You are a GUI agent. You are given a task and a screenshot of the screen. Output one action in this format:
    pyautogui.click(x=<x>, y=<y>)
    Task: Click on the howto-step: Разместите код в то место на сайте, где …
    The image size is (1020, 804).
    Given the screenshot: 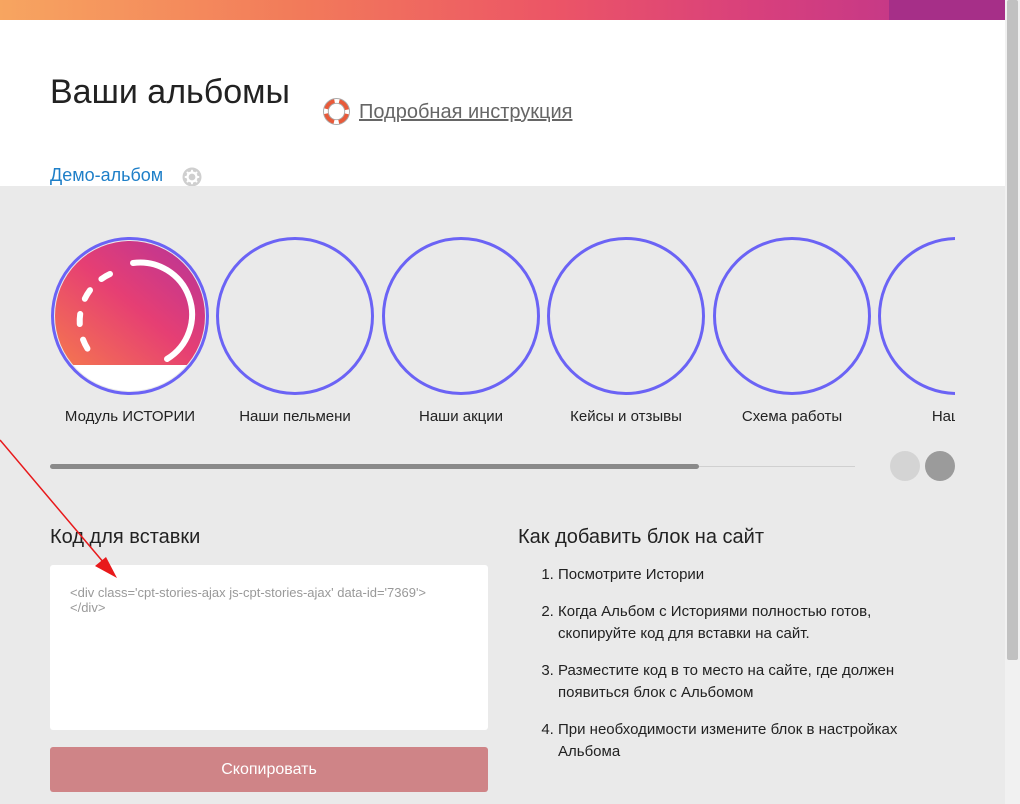 What is the action you would take?
    pyautogui.click(x=753, y=682)
    